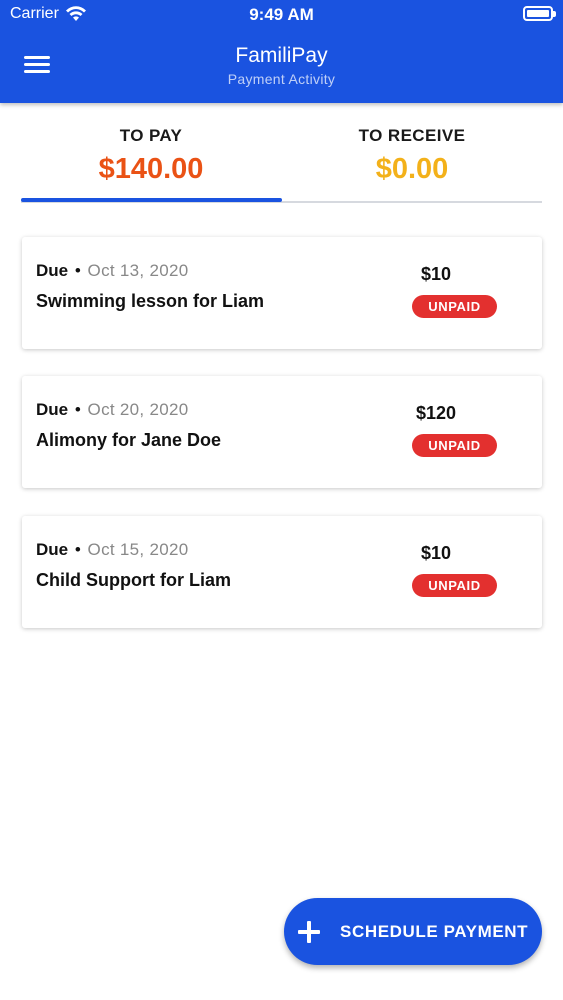 This screenshot has height=1000, width=563. What do you see at coordinates (138, 409) in the screenshot?
I see `due-date: Oct 20, 2020` at bounding box center [138, 409].